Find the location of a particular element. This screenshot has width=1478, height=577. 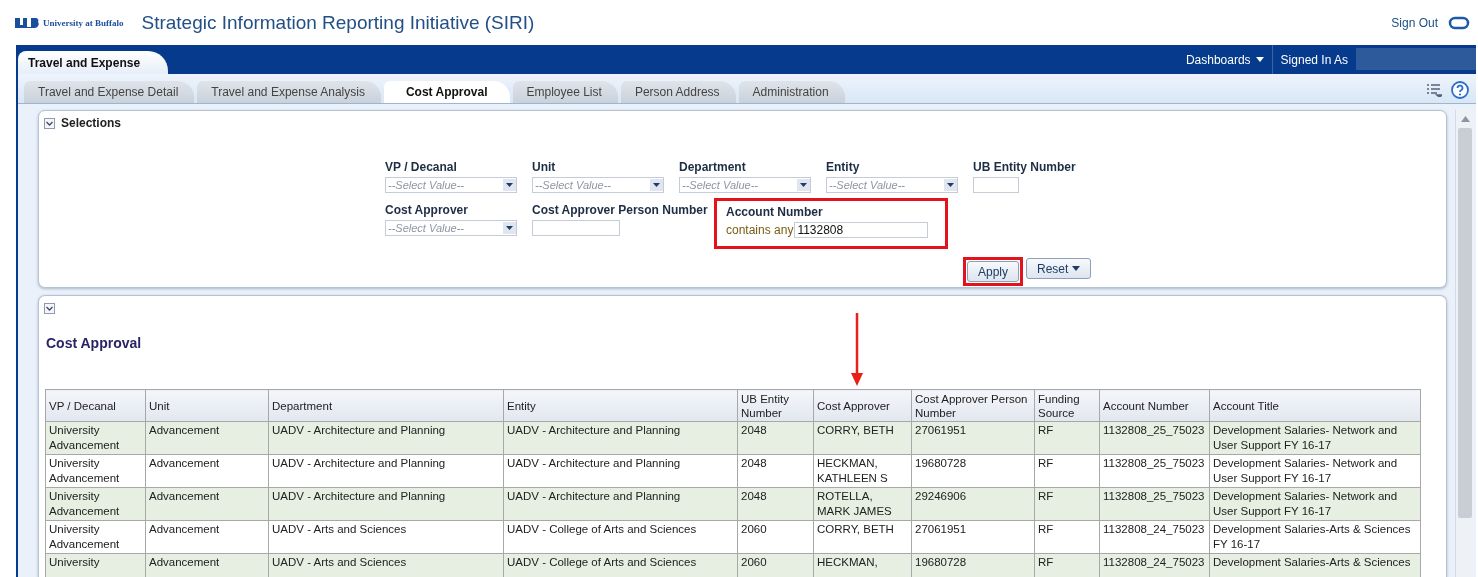

column-header: Entity is located at coordinates (620, 405).